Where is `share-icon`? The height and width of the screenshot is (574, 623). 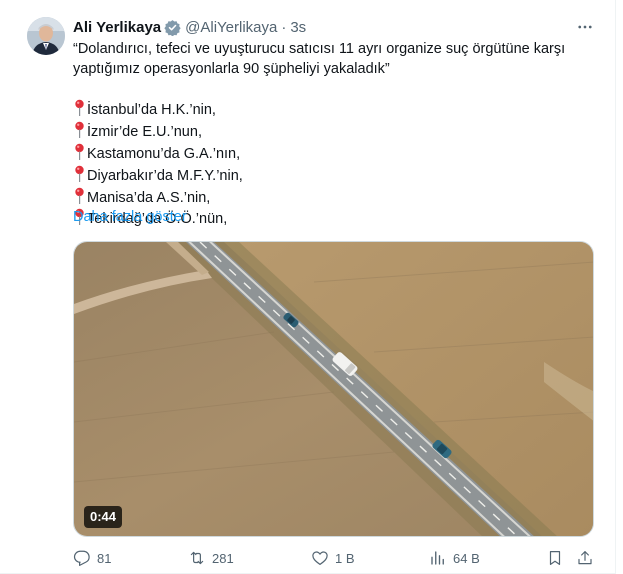
share-icon is located at coordinates (585, 558).